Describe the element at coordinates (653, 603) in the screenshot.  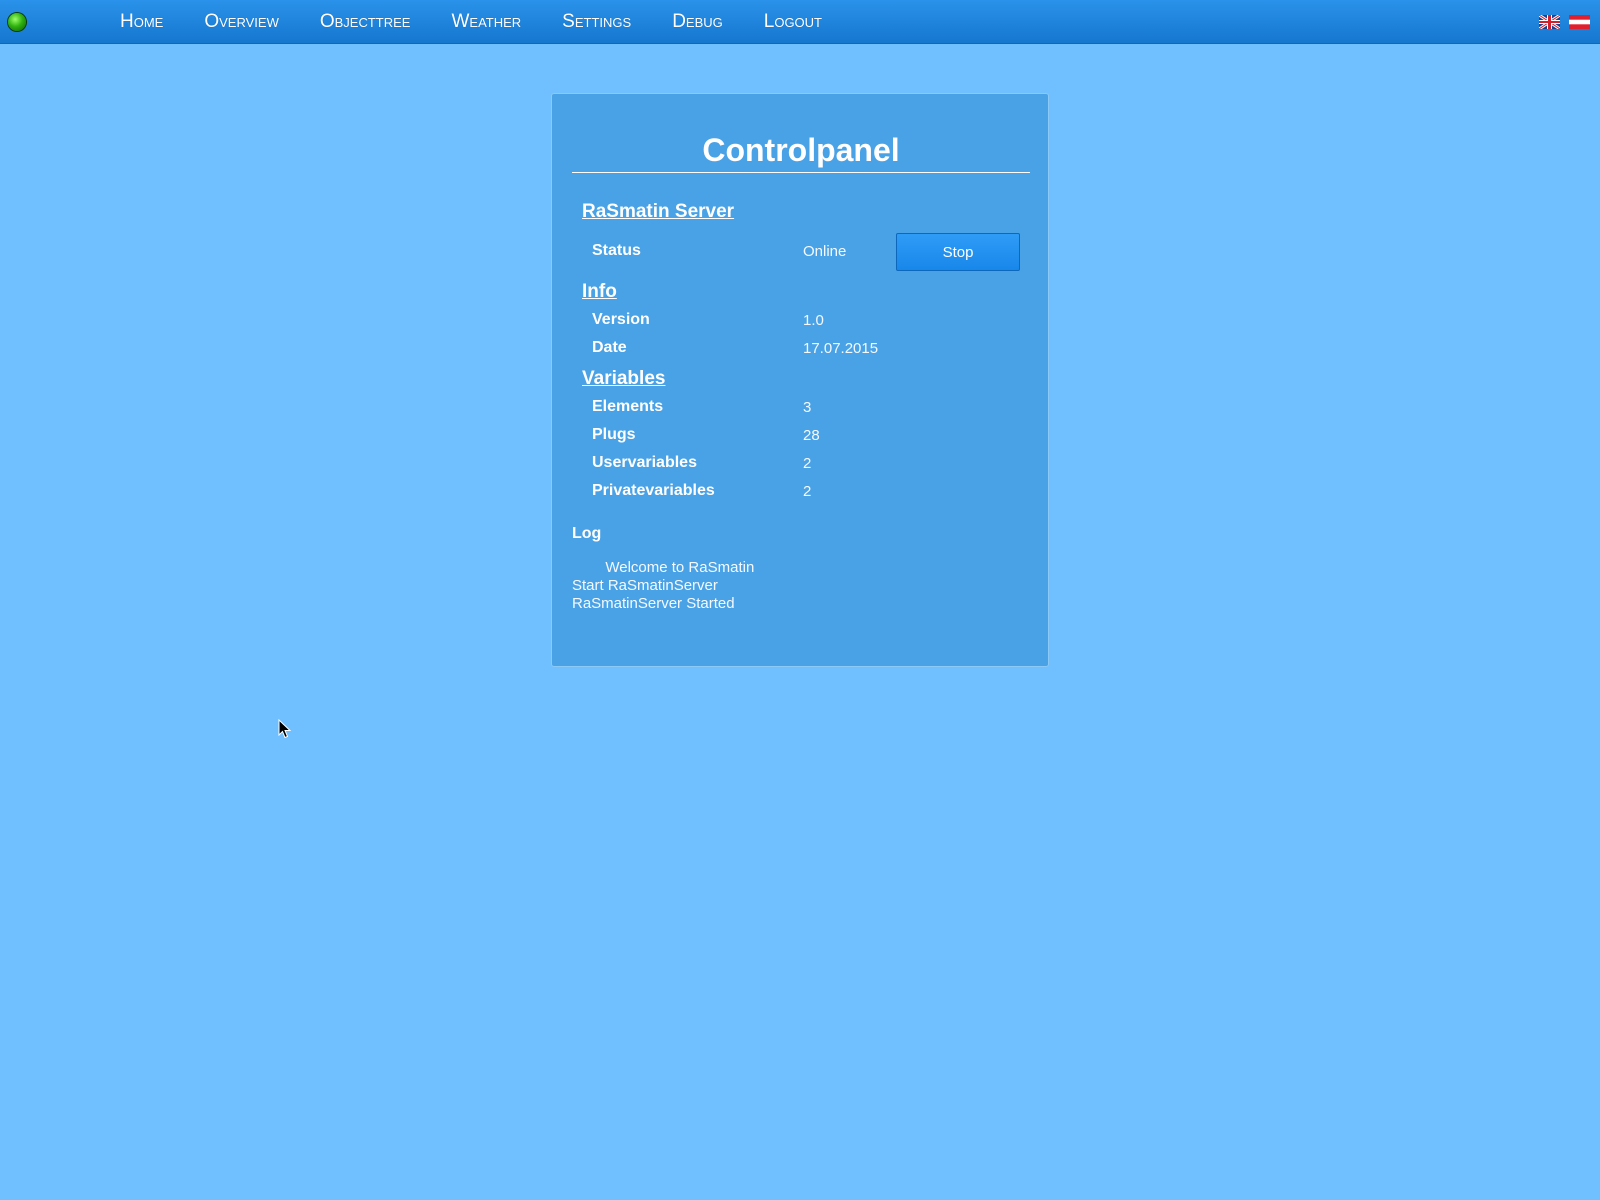
I see `log-line: RaSmatinServer Started` at that location.